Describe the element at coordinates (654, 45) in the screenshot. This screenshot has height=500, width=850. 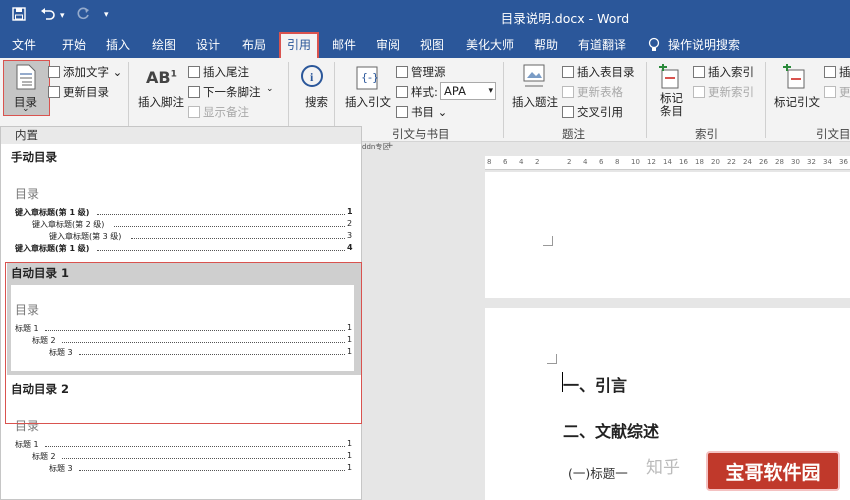
I see `lightbulb-icon` at that location.